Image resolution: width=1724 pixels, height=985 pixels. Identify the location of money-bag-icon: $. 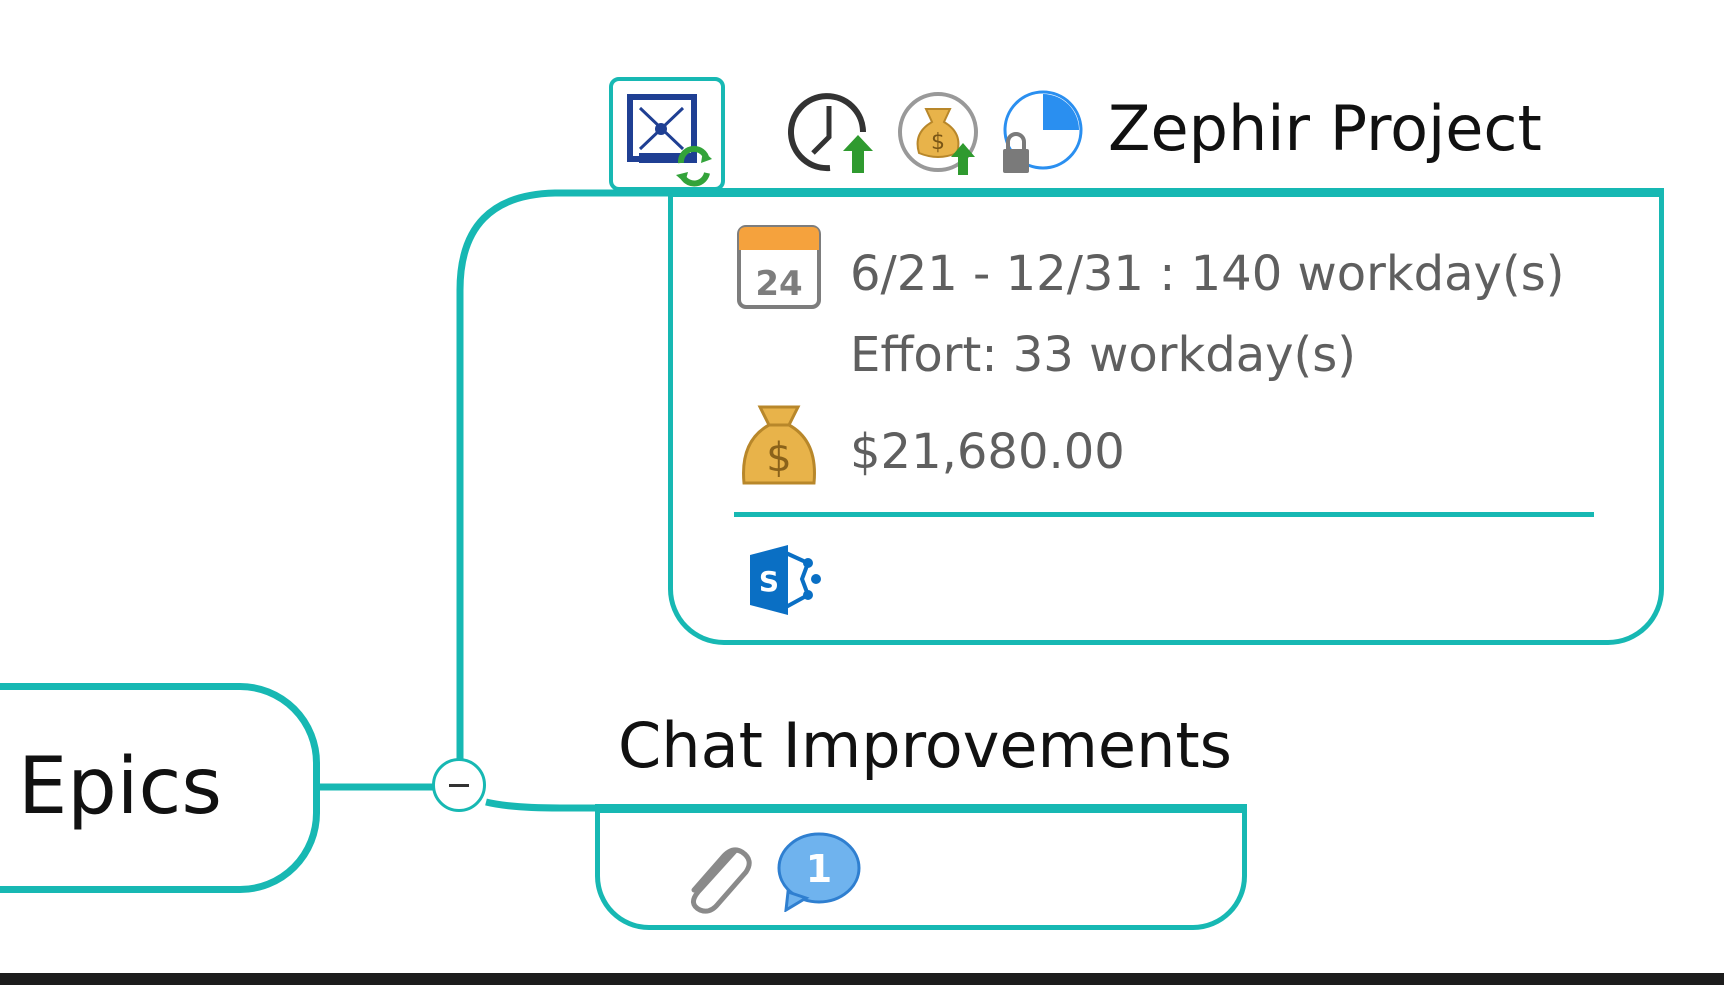
(779, 445).